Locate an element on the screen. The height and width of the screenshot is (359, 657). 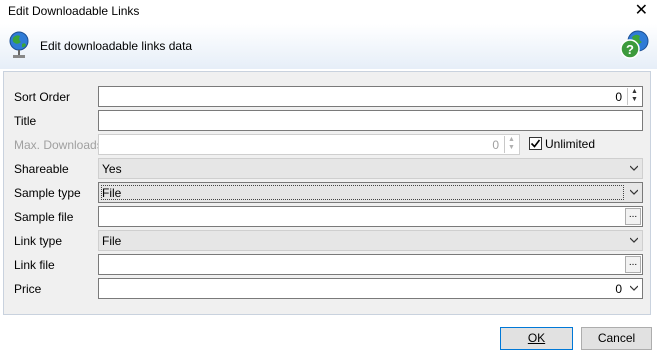
unlimited-label: Unlimited is located at coordinates (570, 144).